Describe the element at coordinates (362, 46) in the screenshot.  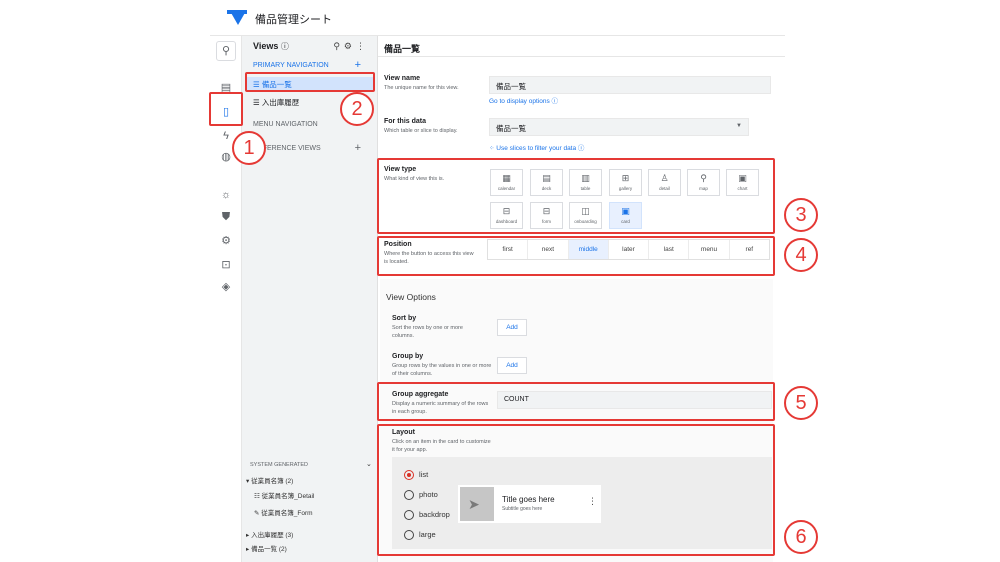
I see `more-icon: ⋮` at that location.